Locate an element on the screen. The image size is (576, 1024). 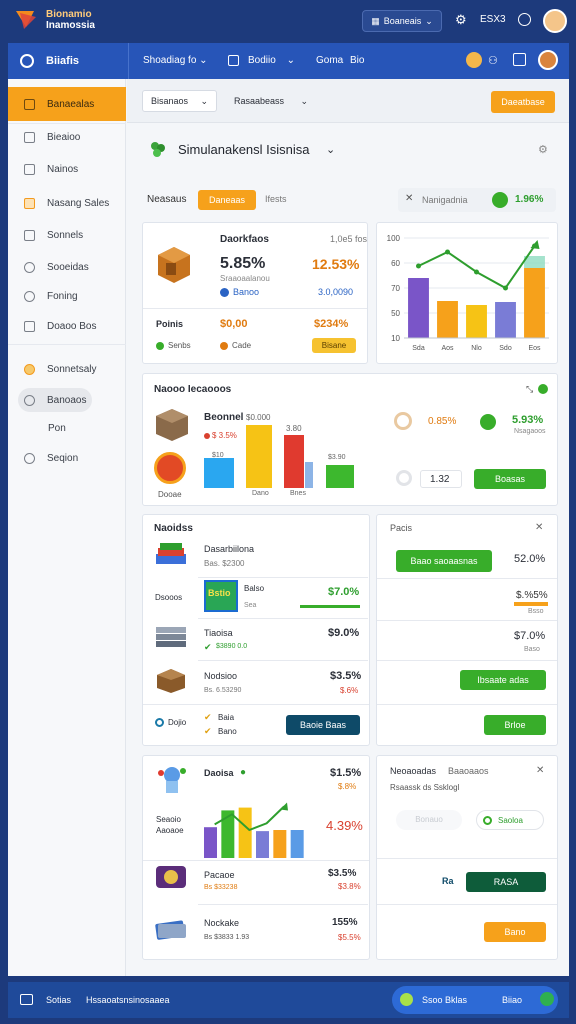
chart-line is located at coordinates (477, 267).